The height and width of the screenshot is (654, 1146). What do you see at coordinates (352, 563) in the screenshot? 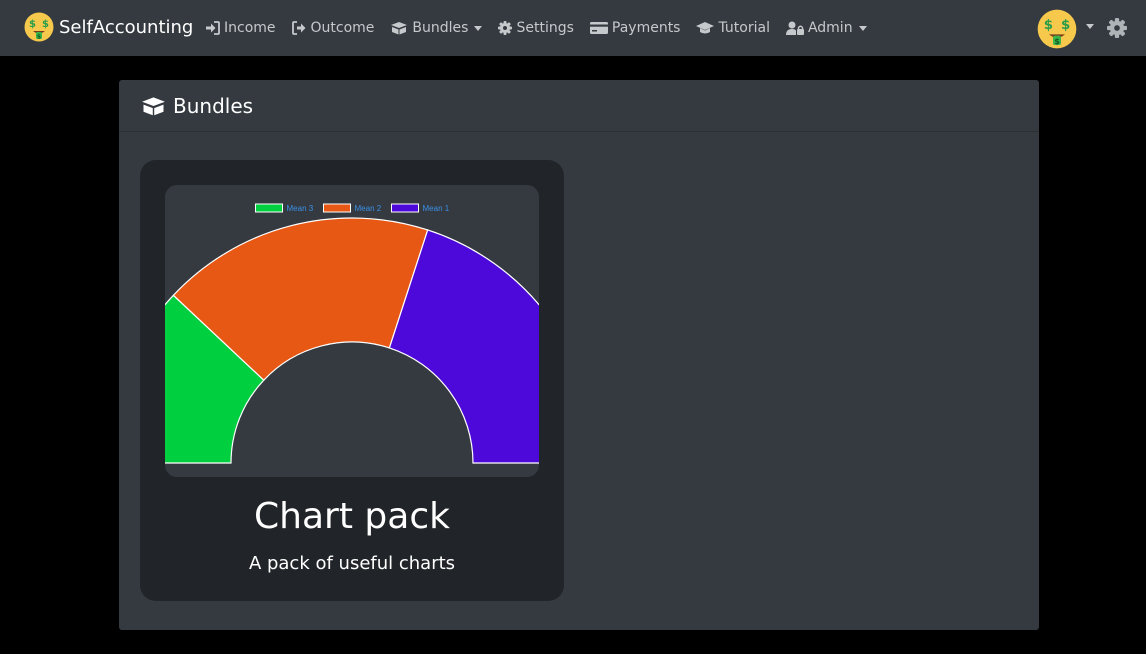
I see `bundle-description: A pack of useful charts` at bounding box center [352, 563].